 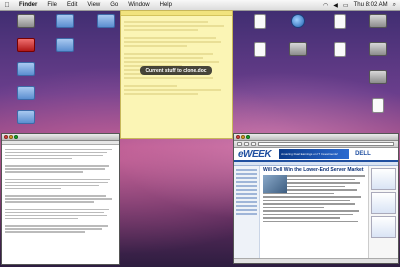 What do you see at coordinates (316, 260) in the screenshot?
I see `browser-status-bar` at bounding box center [316, 260].